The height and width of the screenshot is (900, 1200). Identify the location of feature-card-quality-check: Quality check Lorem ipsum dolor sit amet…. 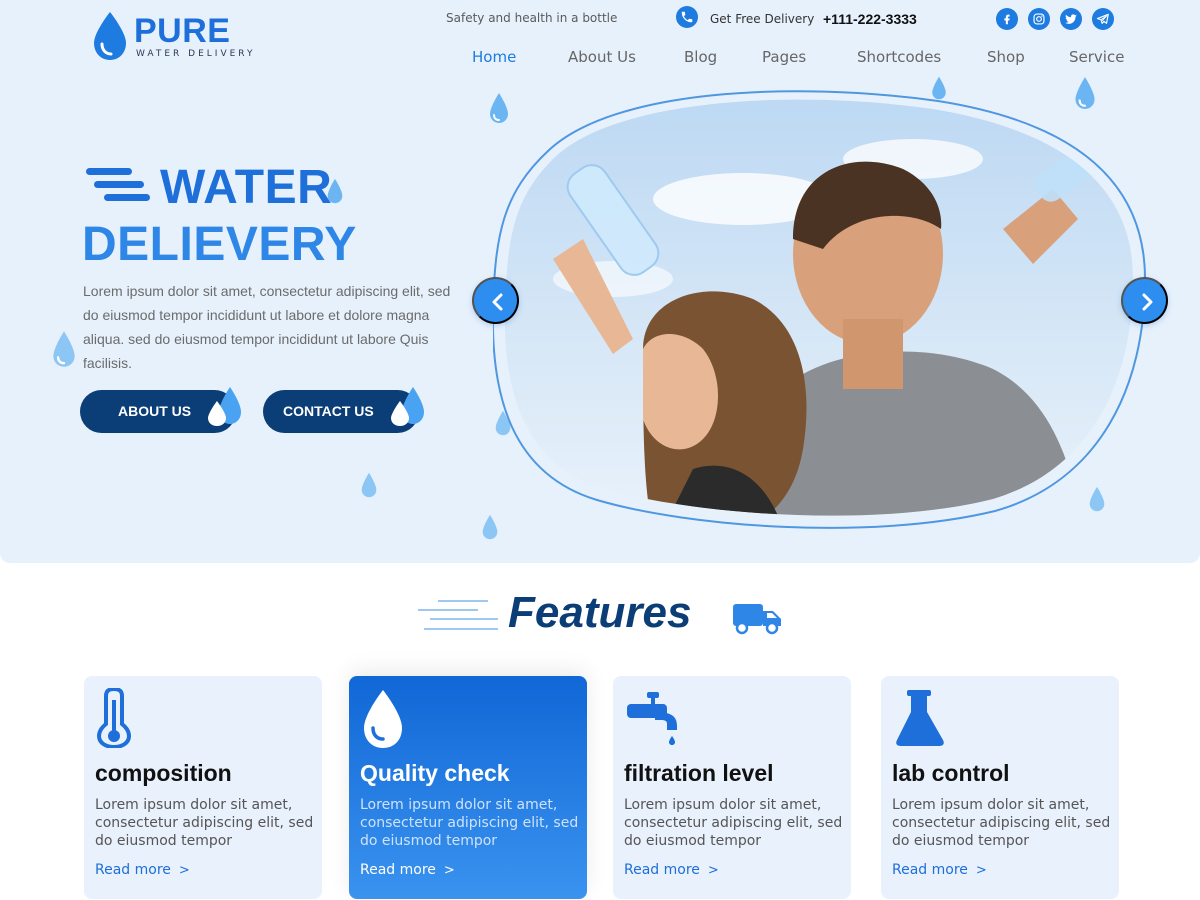
(468, 787).